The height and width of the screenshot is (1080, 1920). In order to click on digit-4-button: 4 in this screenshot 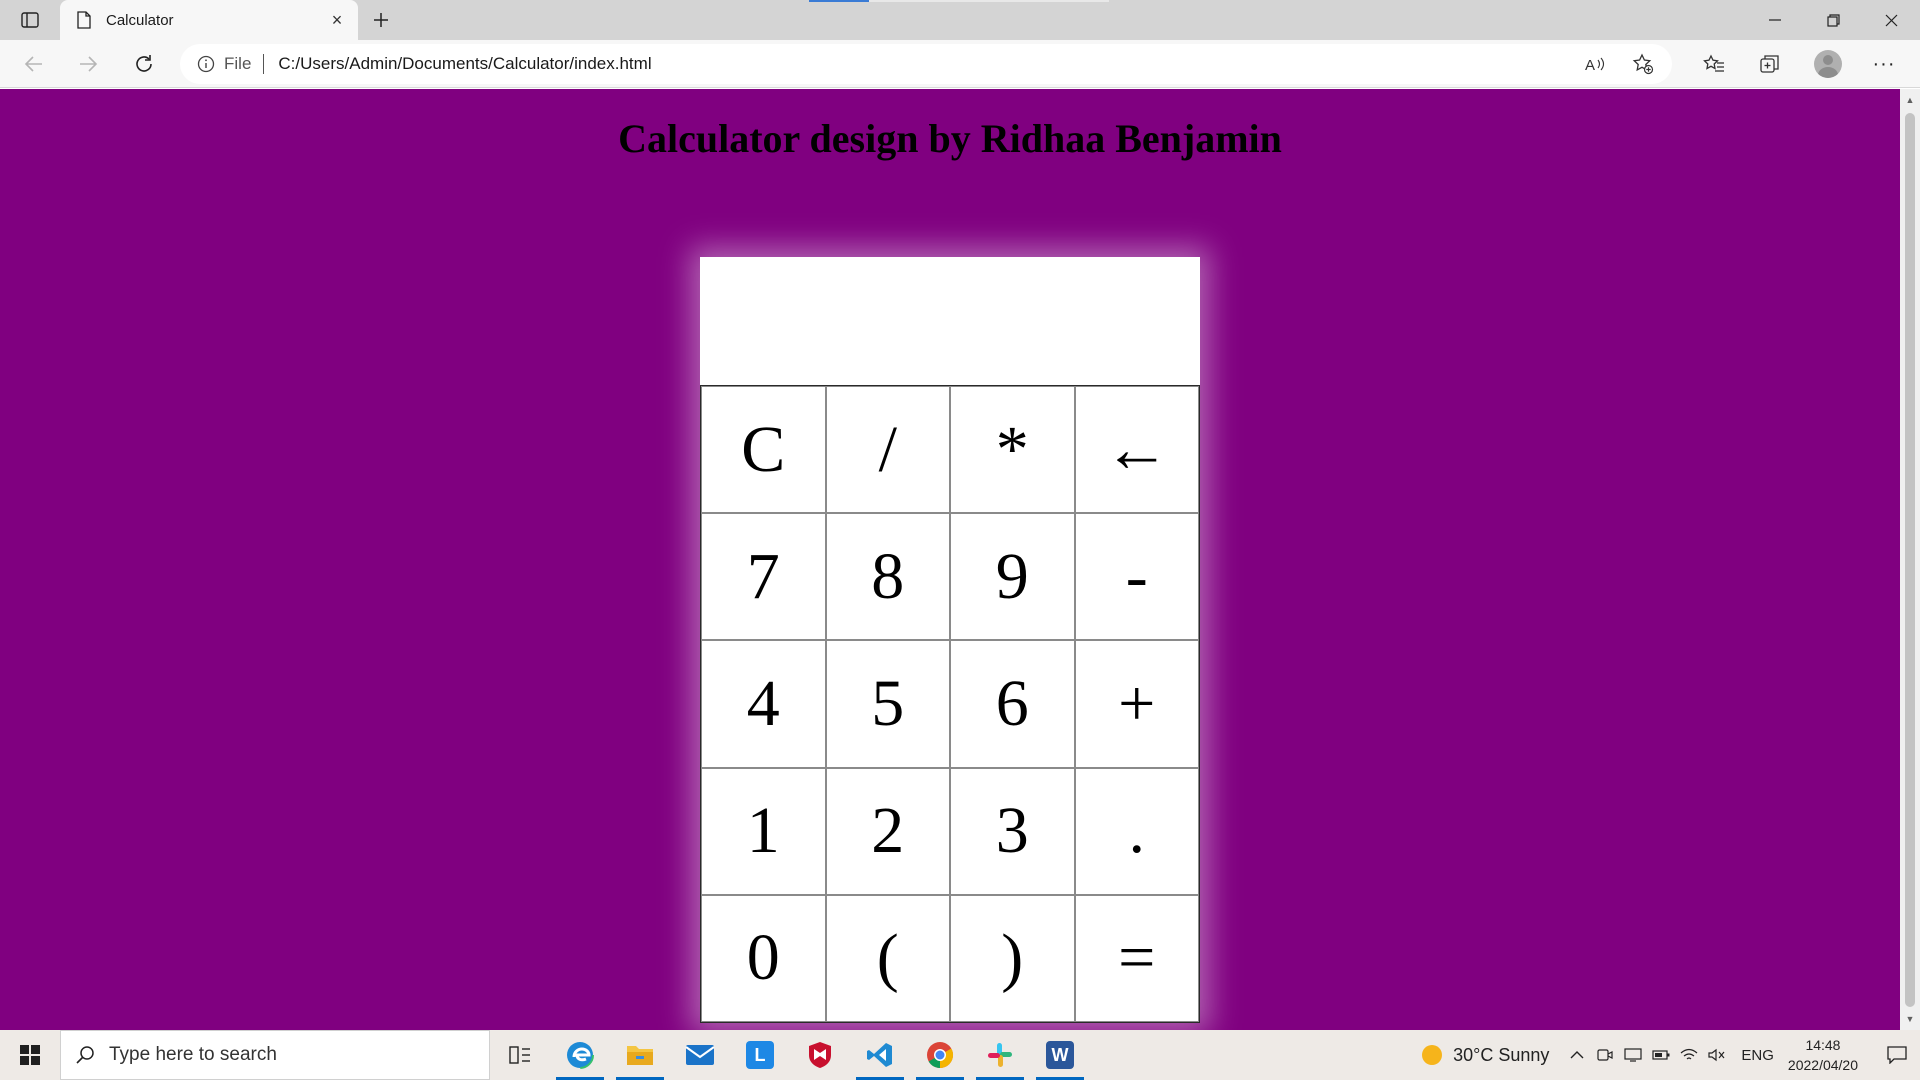, I will do `click(763, 704)`.